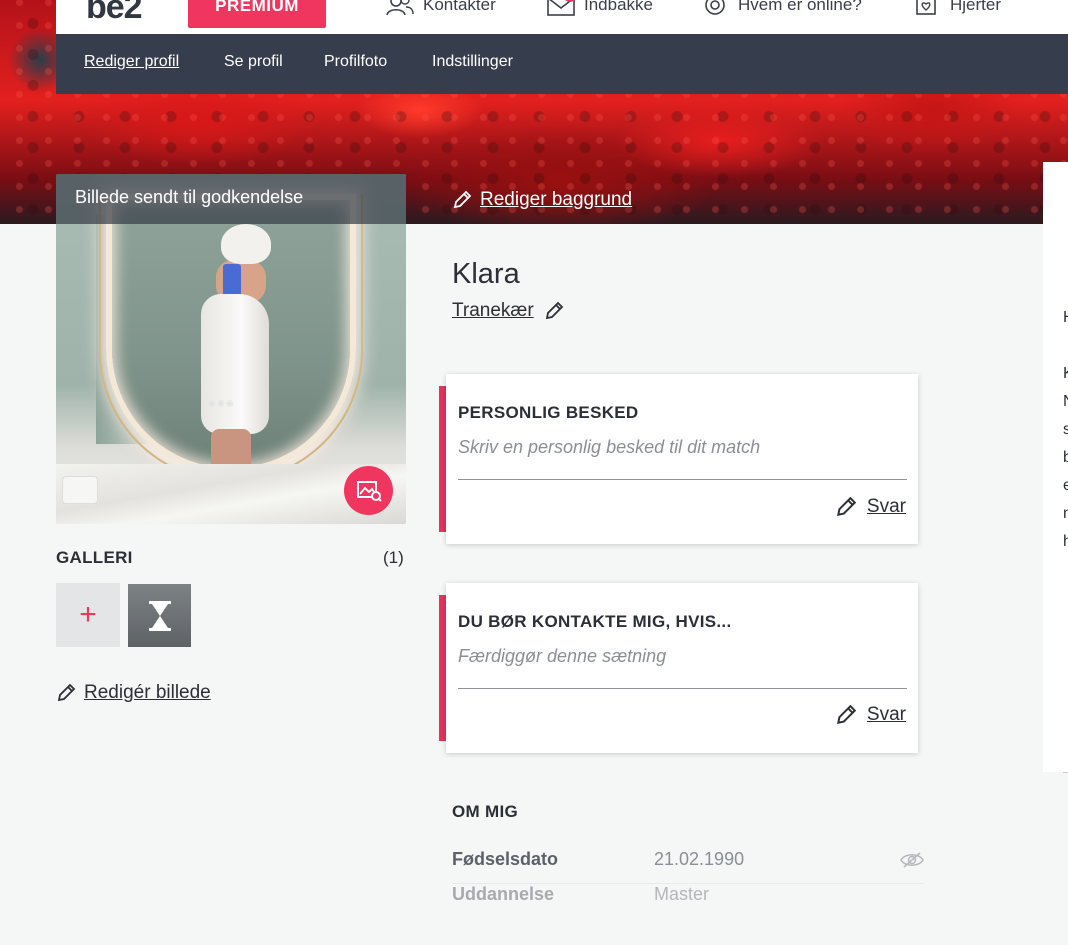 The height and width of the screenshot is (945, 1068). I want to click on nav-inbox: Indbakke, so click(599, 8).